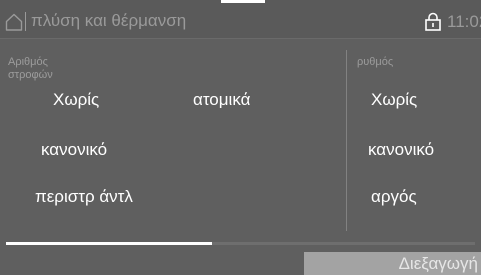 This screenshot has width=481, height=275. I want to click on column-divider, so click(346, 140).